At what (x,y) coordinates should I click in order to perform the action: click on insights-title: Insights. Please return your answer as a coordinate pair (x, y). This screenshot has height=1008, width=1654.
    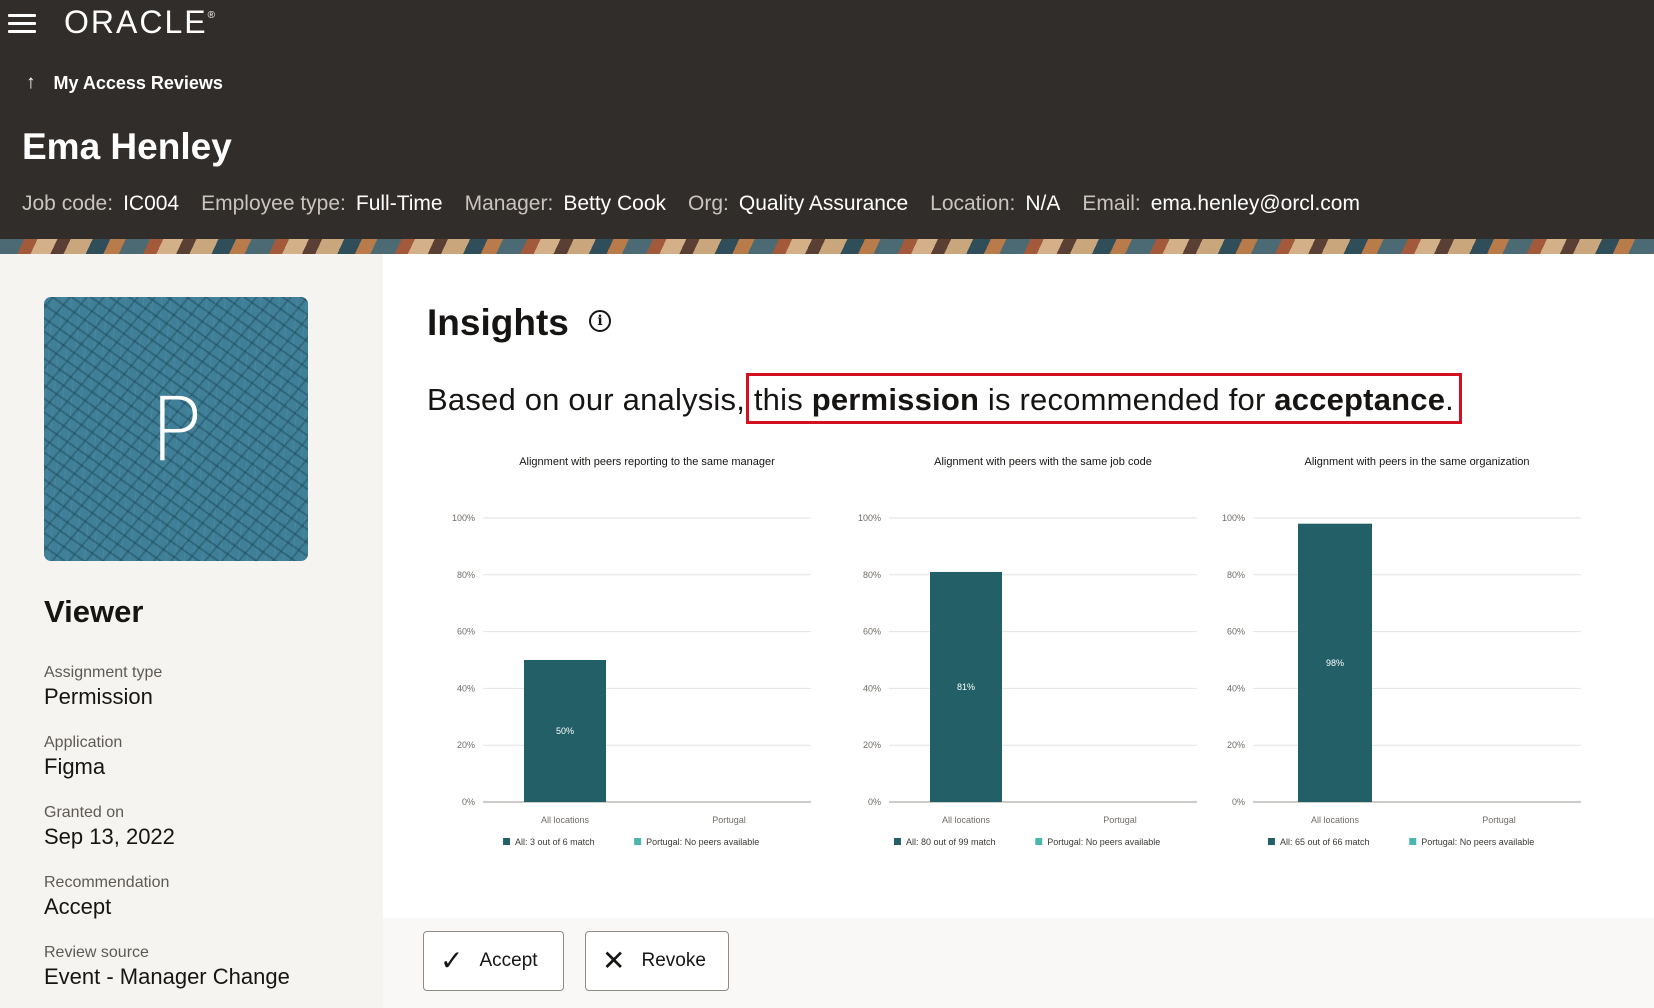
    Looking at the image, I should click on (498, 322).